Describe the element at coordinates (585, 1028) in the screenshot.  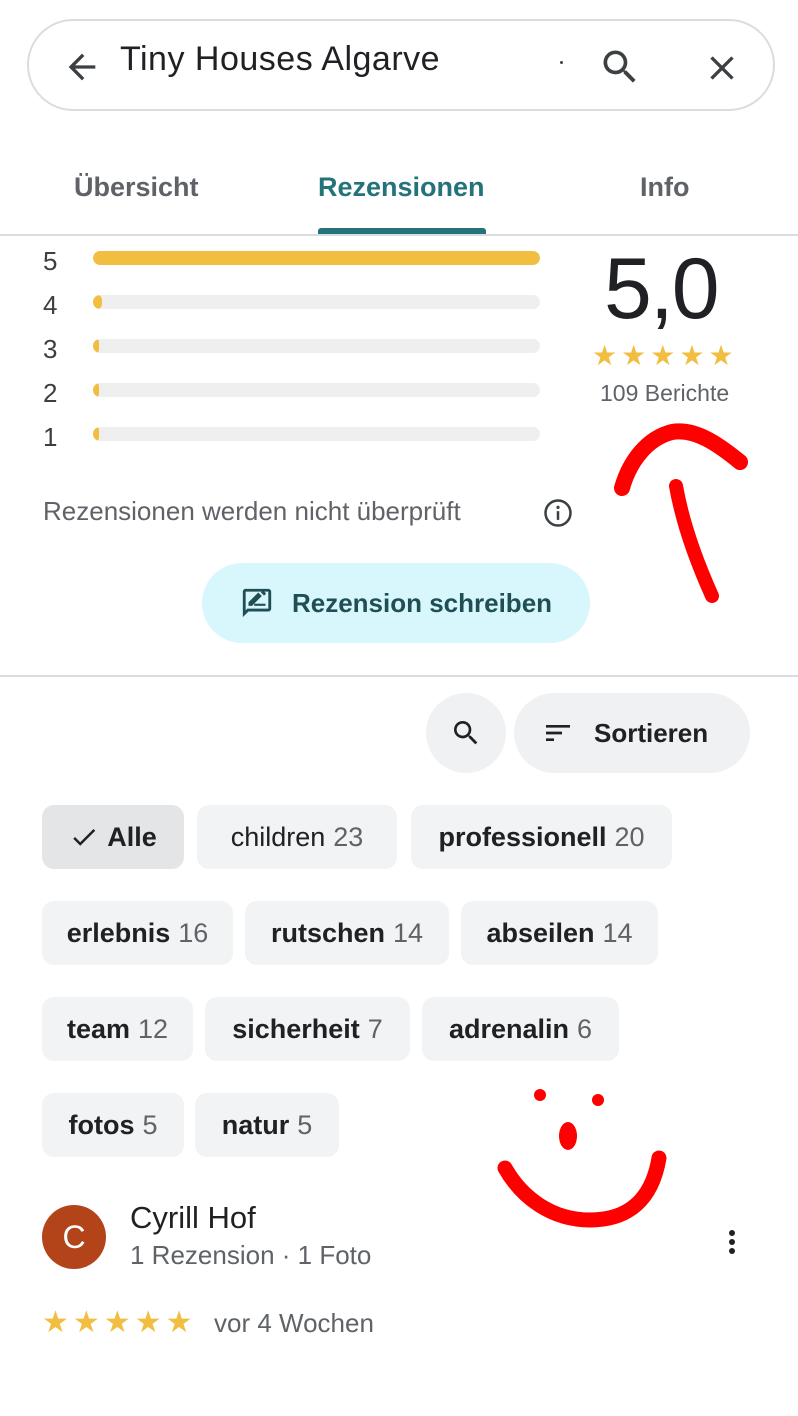
I see `chip-count: 6` at that location.